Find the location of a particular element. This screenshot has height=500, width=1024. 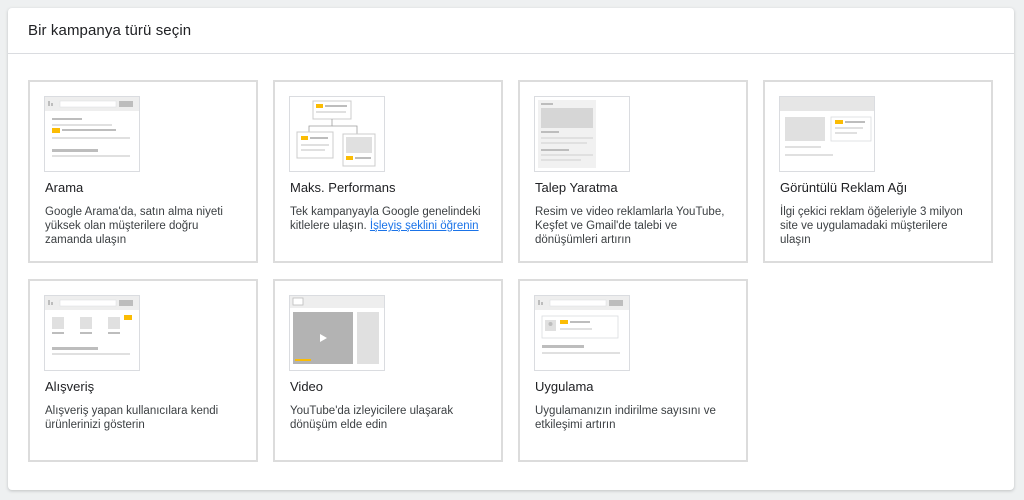

card-title: Video is located at coordinates (307, 386).